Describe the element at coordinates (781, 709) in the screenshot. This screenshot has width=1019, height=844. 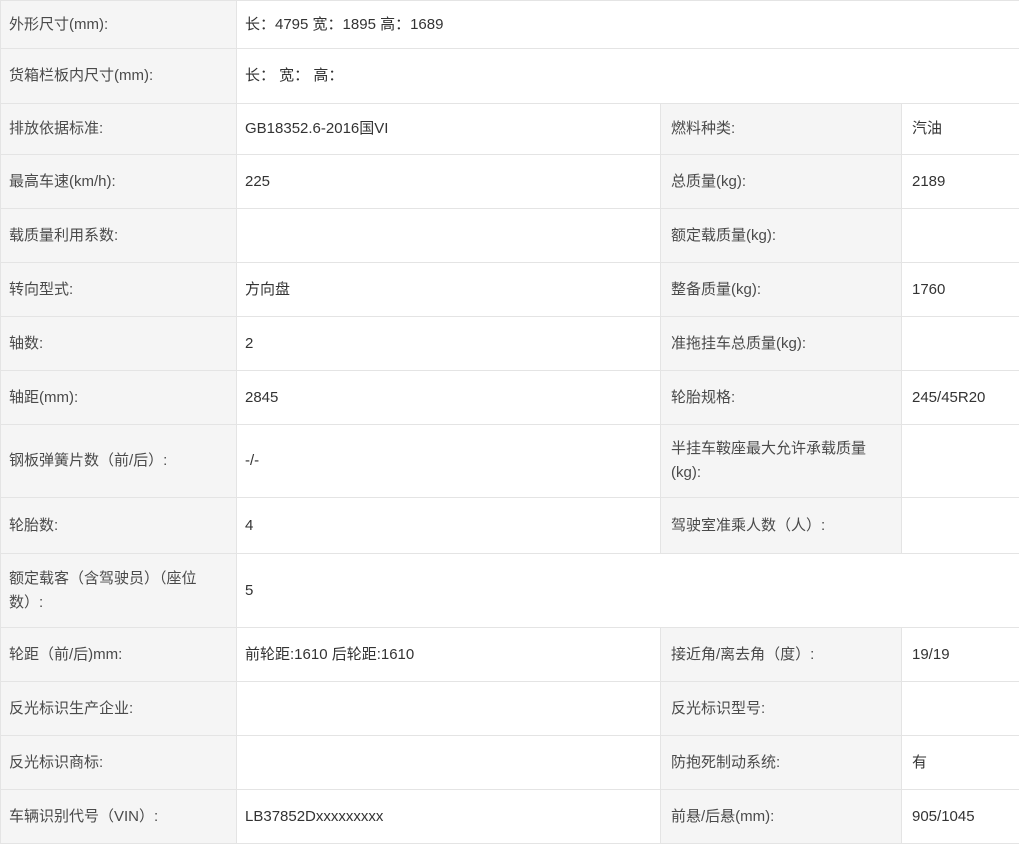
I see `spec-label: 反光标识型号:` at that location.